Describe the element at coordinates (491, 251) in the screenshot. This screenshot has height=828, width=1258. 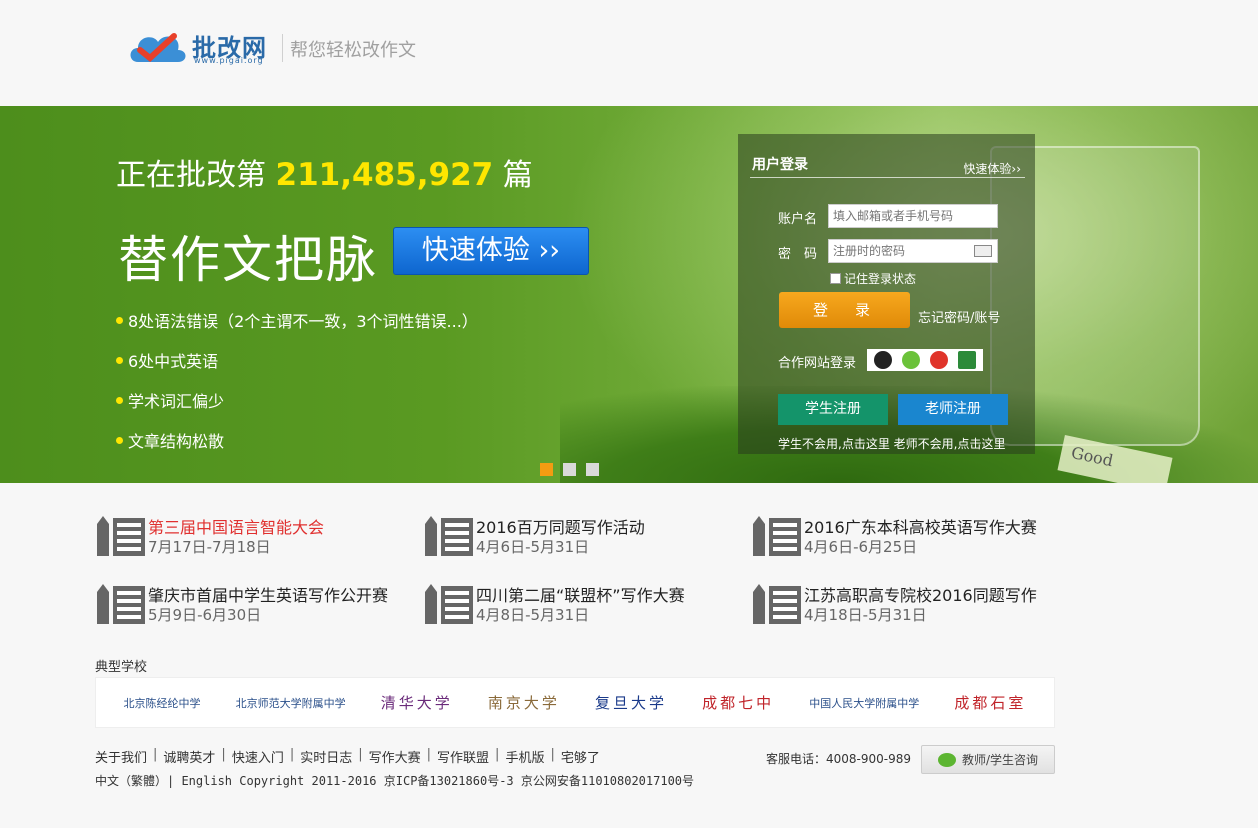
I see `quick-try-button: 快速体验 ››` at that location.